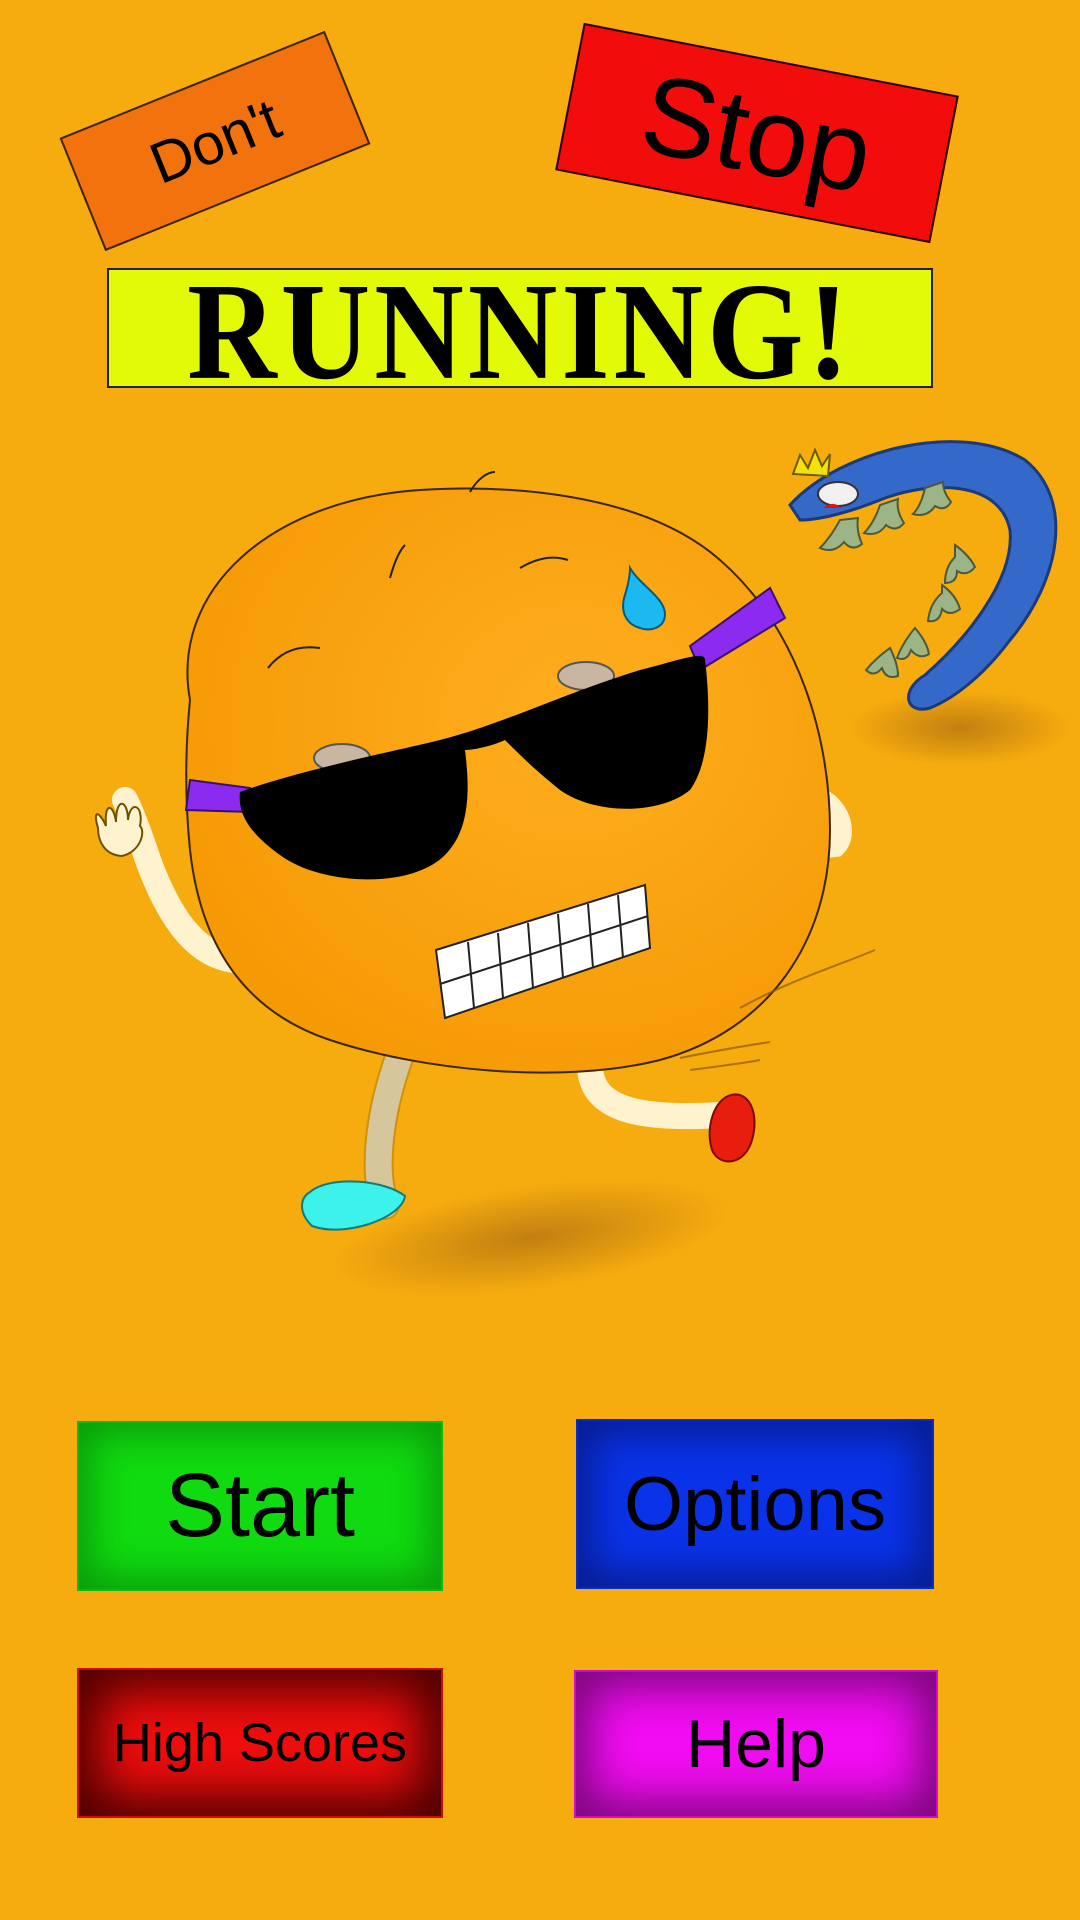 This screenshot has height=1920, width=1080. I want to click on options-button-label: Options, so click(755, 1504).